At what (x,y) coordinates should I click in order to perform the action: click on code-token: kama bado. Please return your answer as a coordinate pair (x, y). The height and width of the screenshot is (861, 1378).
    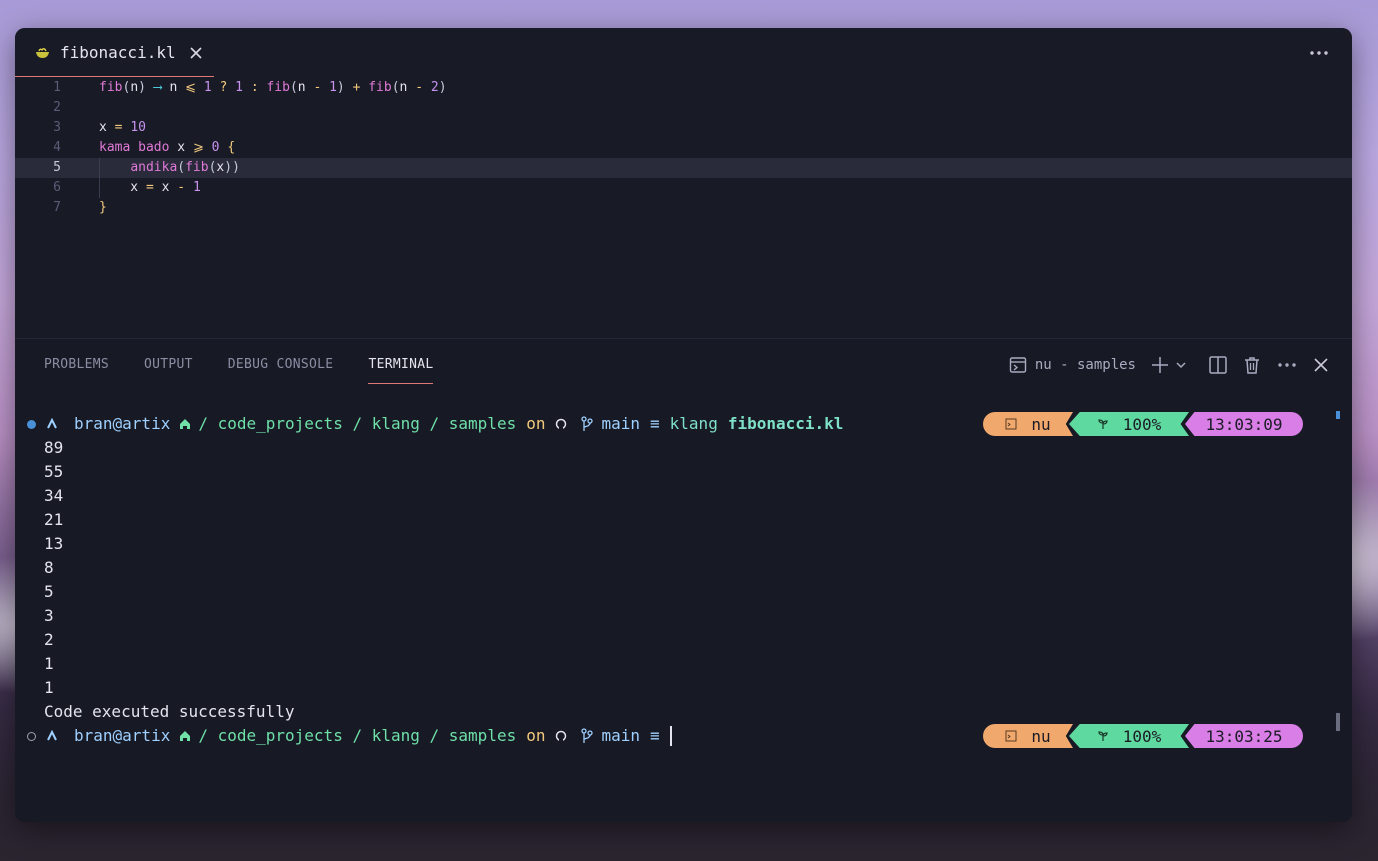
    Looking at the image, I should click on (134, 147).